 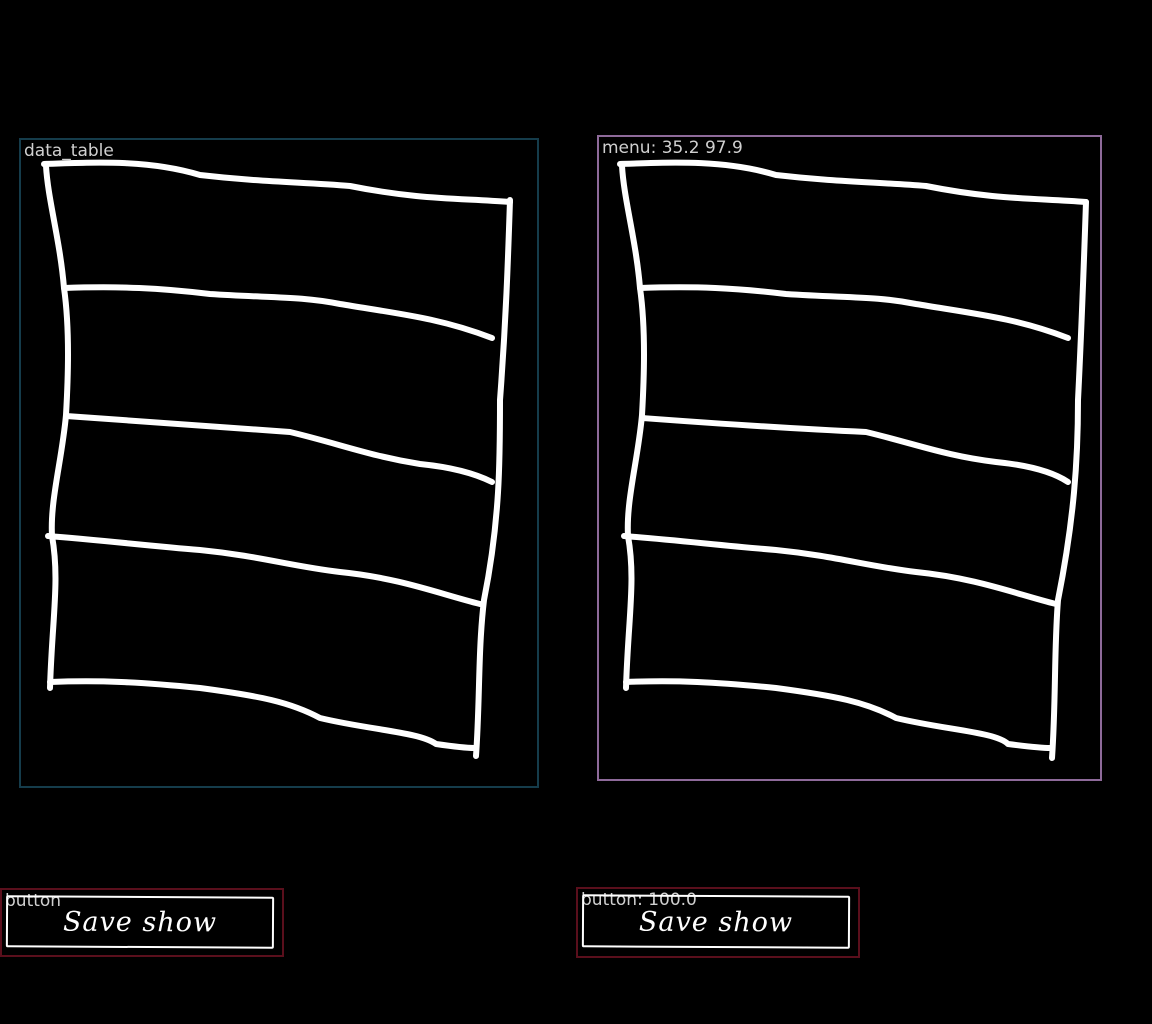 What do you see at coordinates (716, 921) in the screenshot?
I see `save-show-button-right: Save show` at bounding box center [716, 921].